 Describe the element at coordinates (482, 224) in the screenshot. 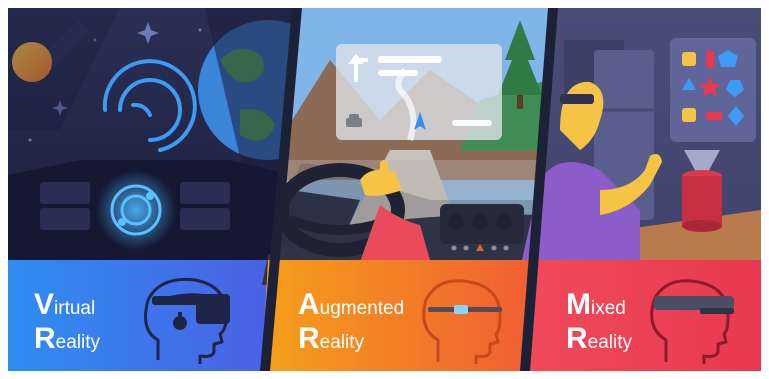

I see `air-vents` at that location.